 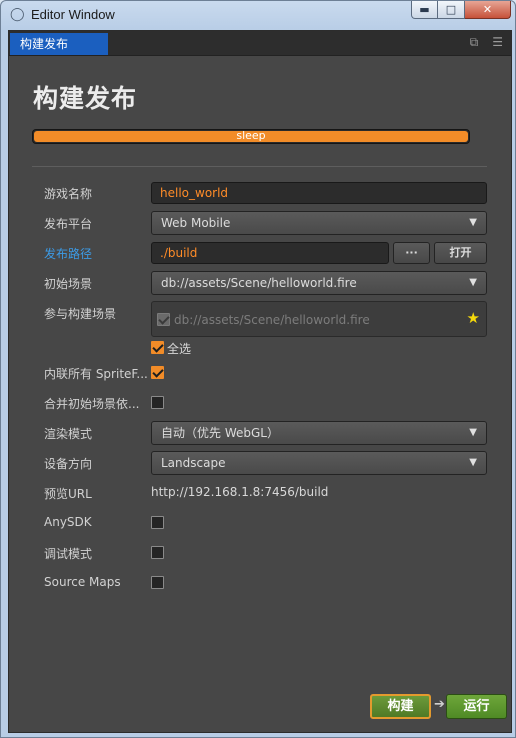 What do you see at coordinates (196, 223) in the screenshot?
I see `platform-value: Web Mobile` at bounding box center [196, 223].